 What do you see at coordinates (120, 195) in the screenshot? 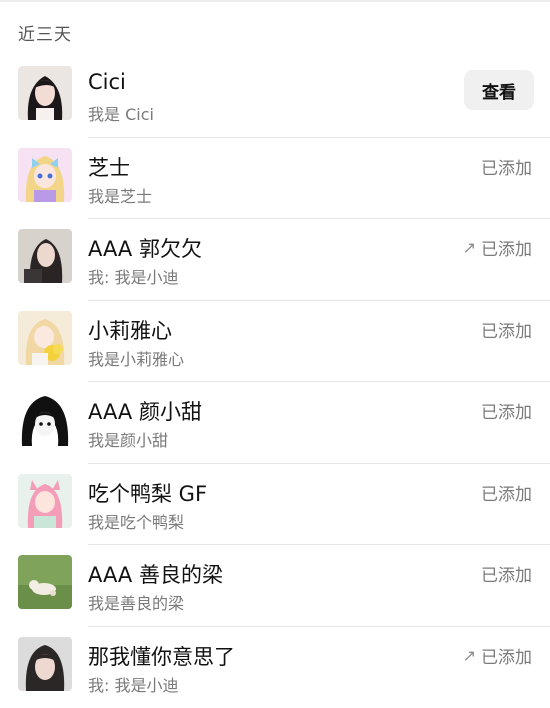
I see `contact-description: 我是芝士` at bounding box center [120, 195].